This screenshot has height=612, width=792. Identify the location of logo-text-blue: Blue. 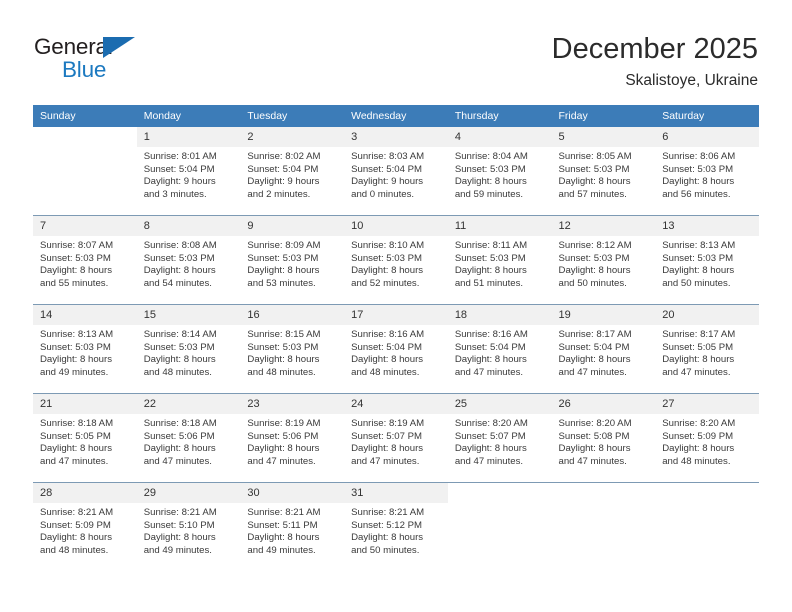
(84, 69).